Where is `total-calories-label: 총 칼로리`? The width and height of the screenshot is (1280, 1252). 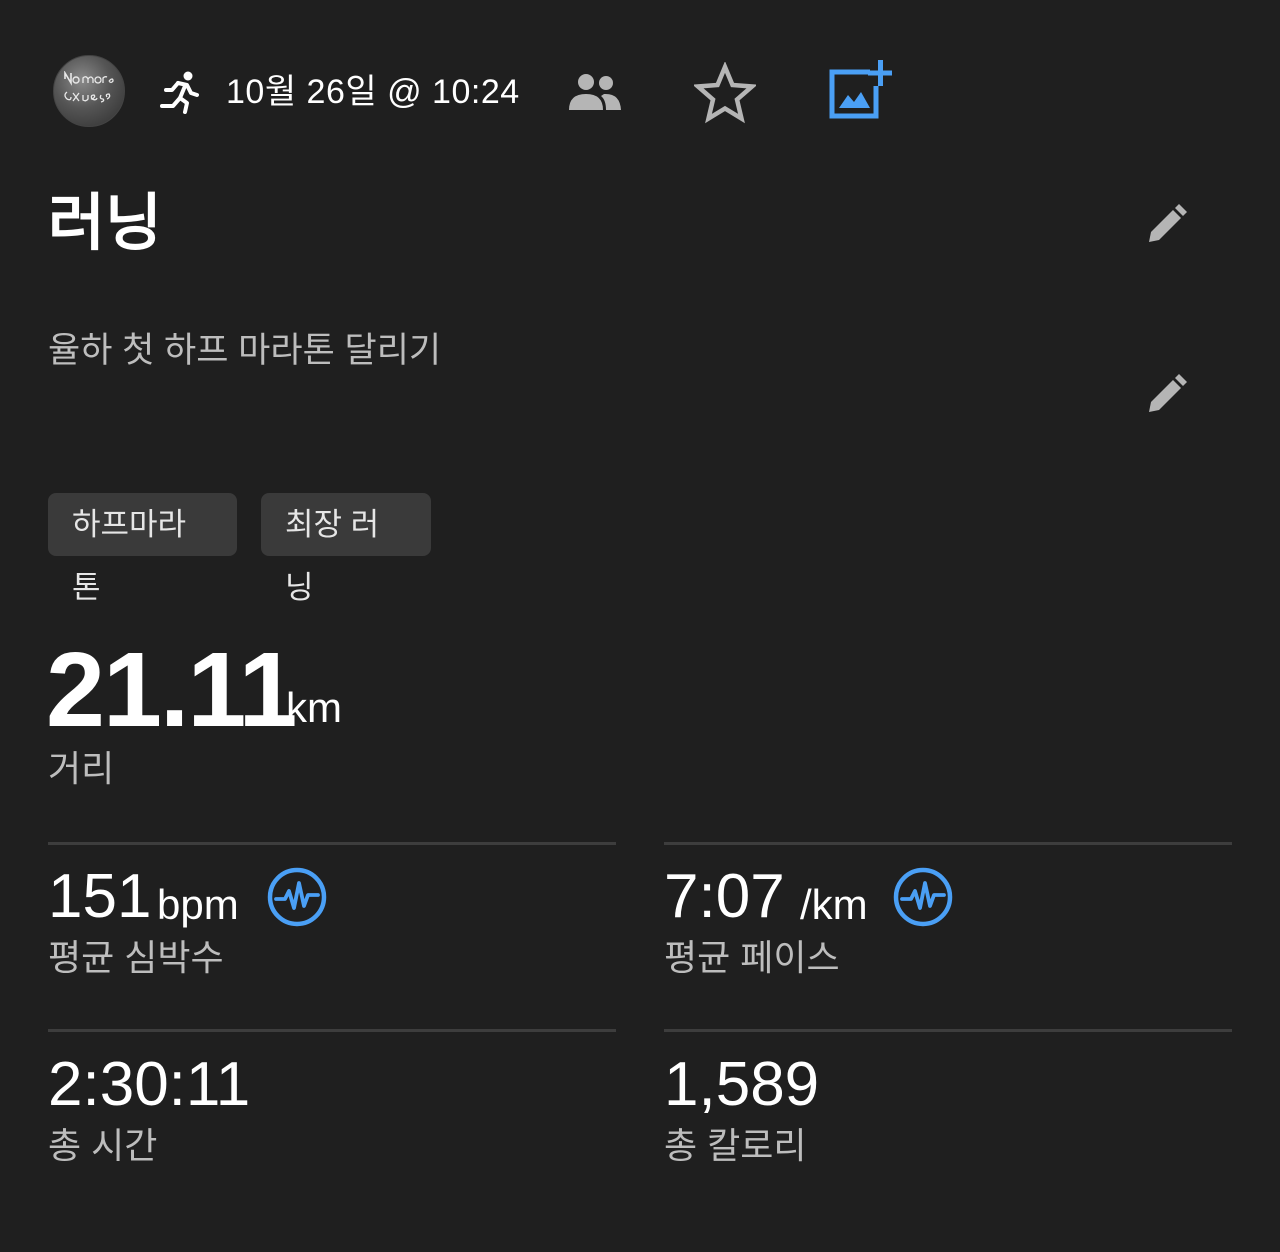
total-calories-label: 총 칼로리 is located at coordinates (735, 1145).